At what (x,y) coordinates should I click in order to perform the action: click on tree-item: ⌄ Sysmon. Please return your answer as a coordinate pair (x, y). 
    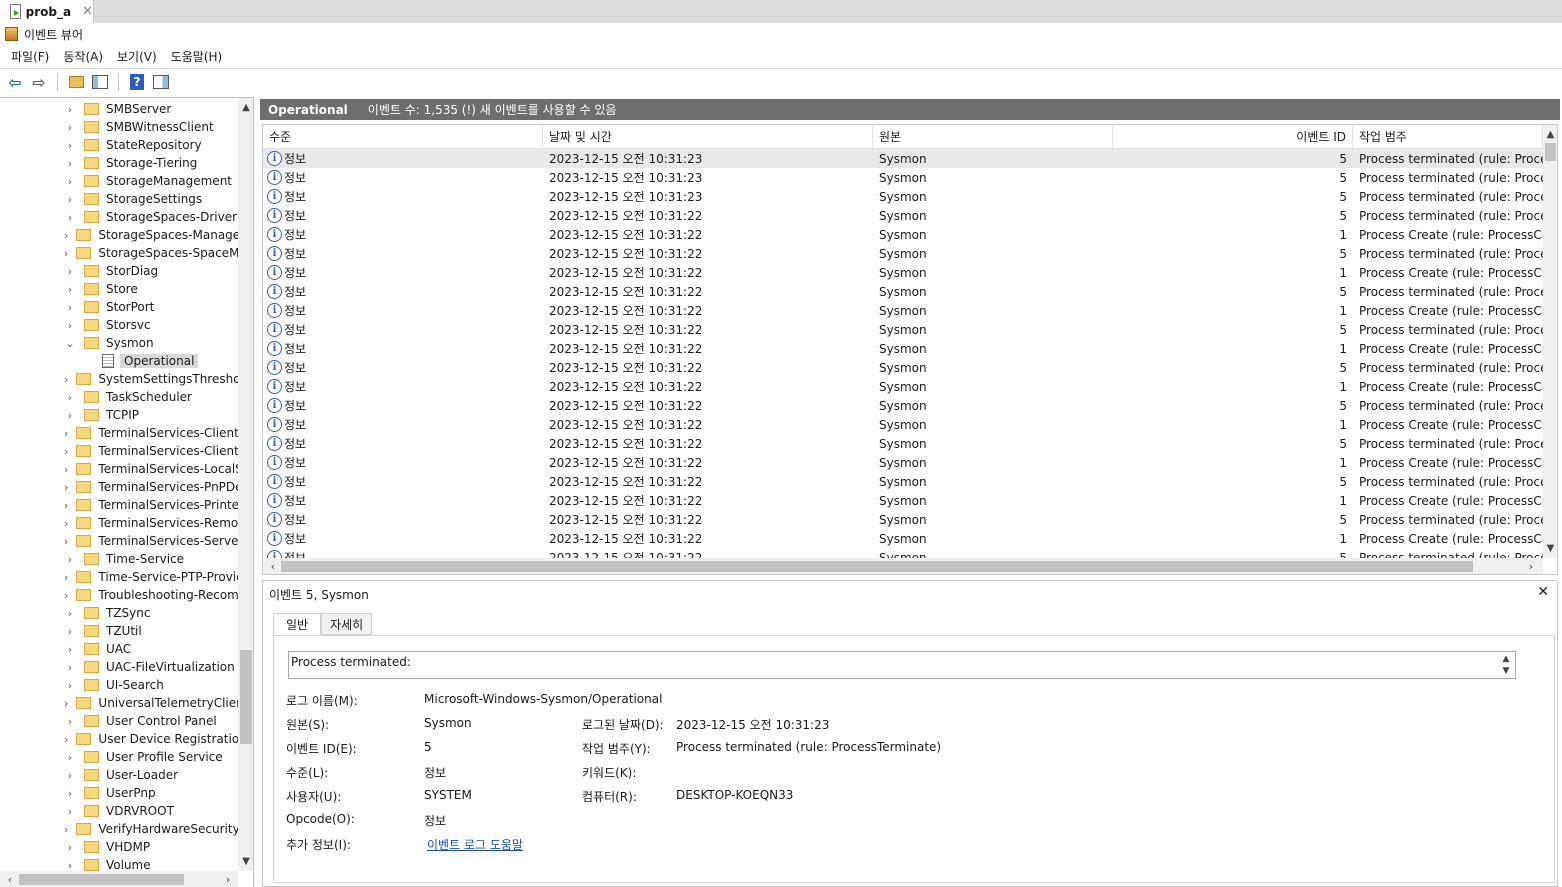
    Looking at the image, I should click on (119, 343).